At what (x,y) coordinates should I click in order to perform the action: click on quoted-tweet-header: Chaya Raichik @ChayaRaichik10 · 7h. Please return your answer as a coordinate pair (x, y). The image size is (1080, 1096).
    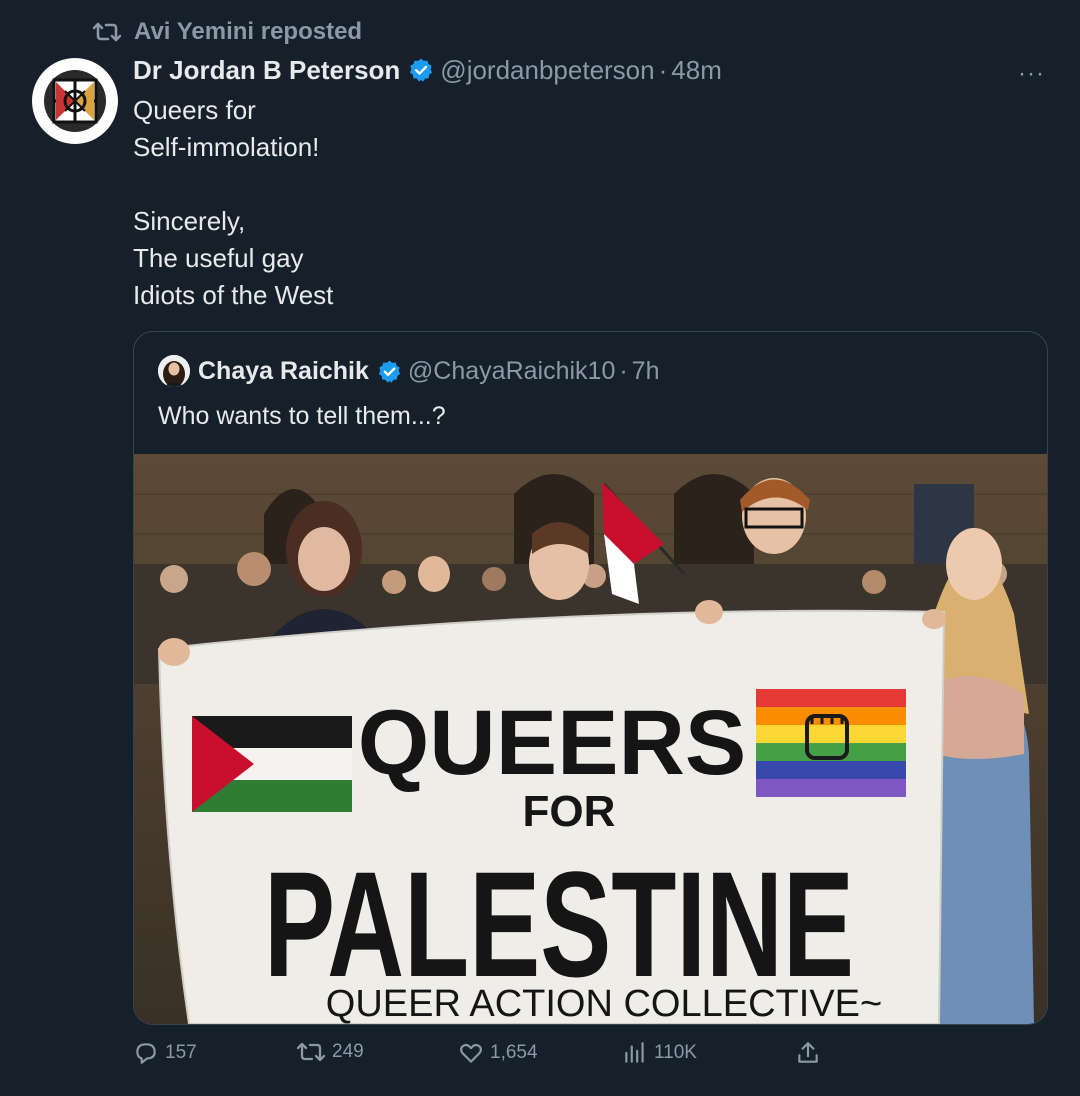
    Looking at the image, I should click on (408, 371).